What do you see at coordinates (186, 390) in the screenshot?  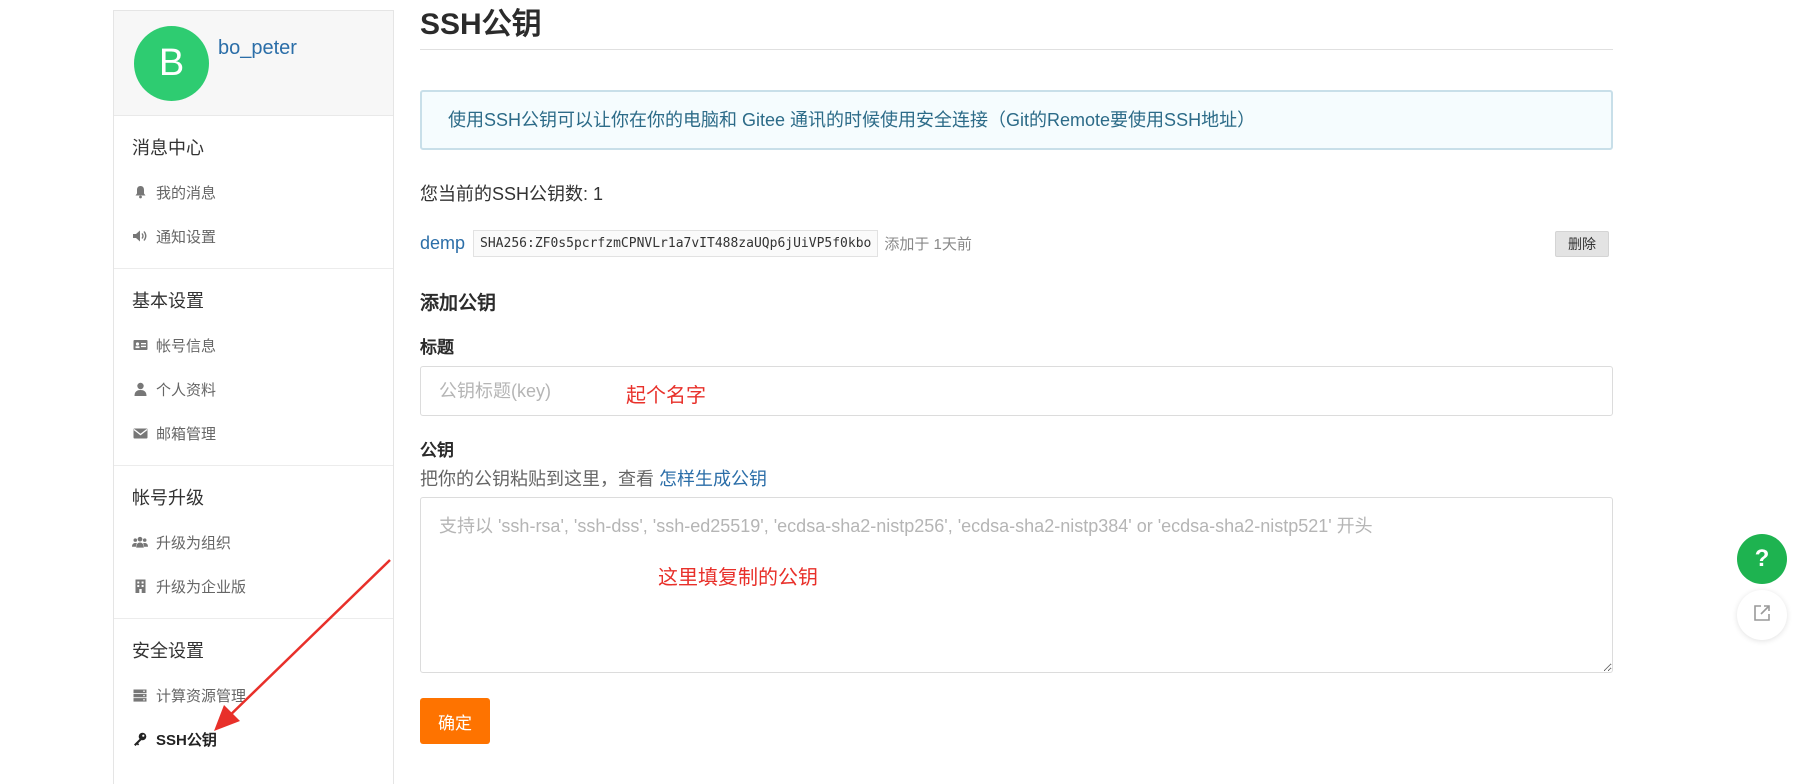 I see `sidebar-item-label: 个人资料` at bounding box center [186, 390].